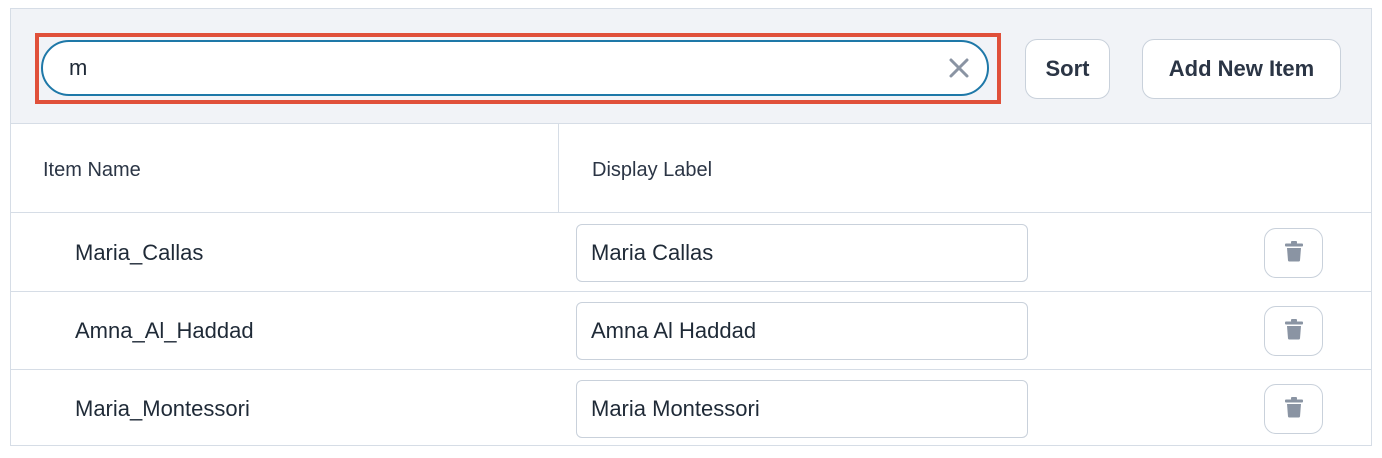  What do you see at coordinates (1241, 69) in the screenshot?
I see `add-new-item-button: Add New Item` at bounding box center [1241, 69].